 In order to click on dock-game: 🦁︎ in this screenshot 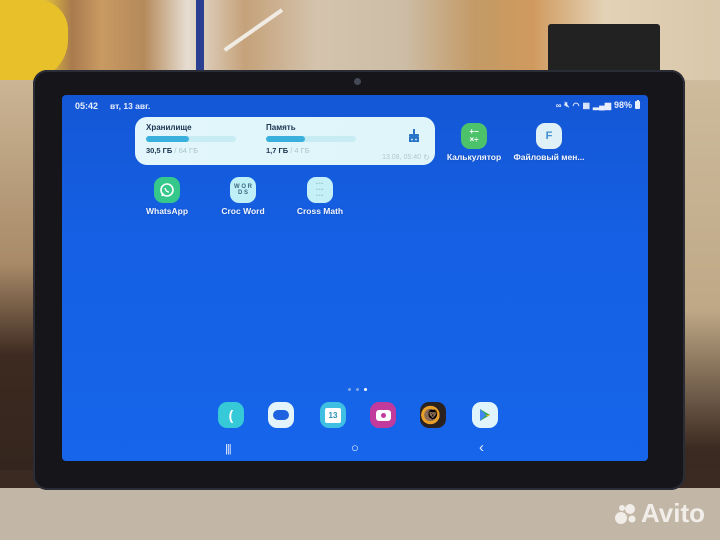, I will do `click(433, 415)`.